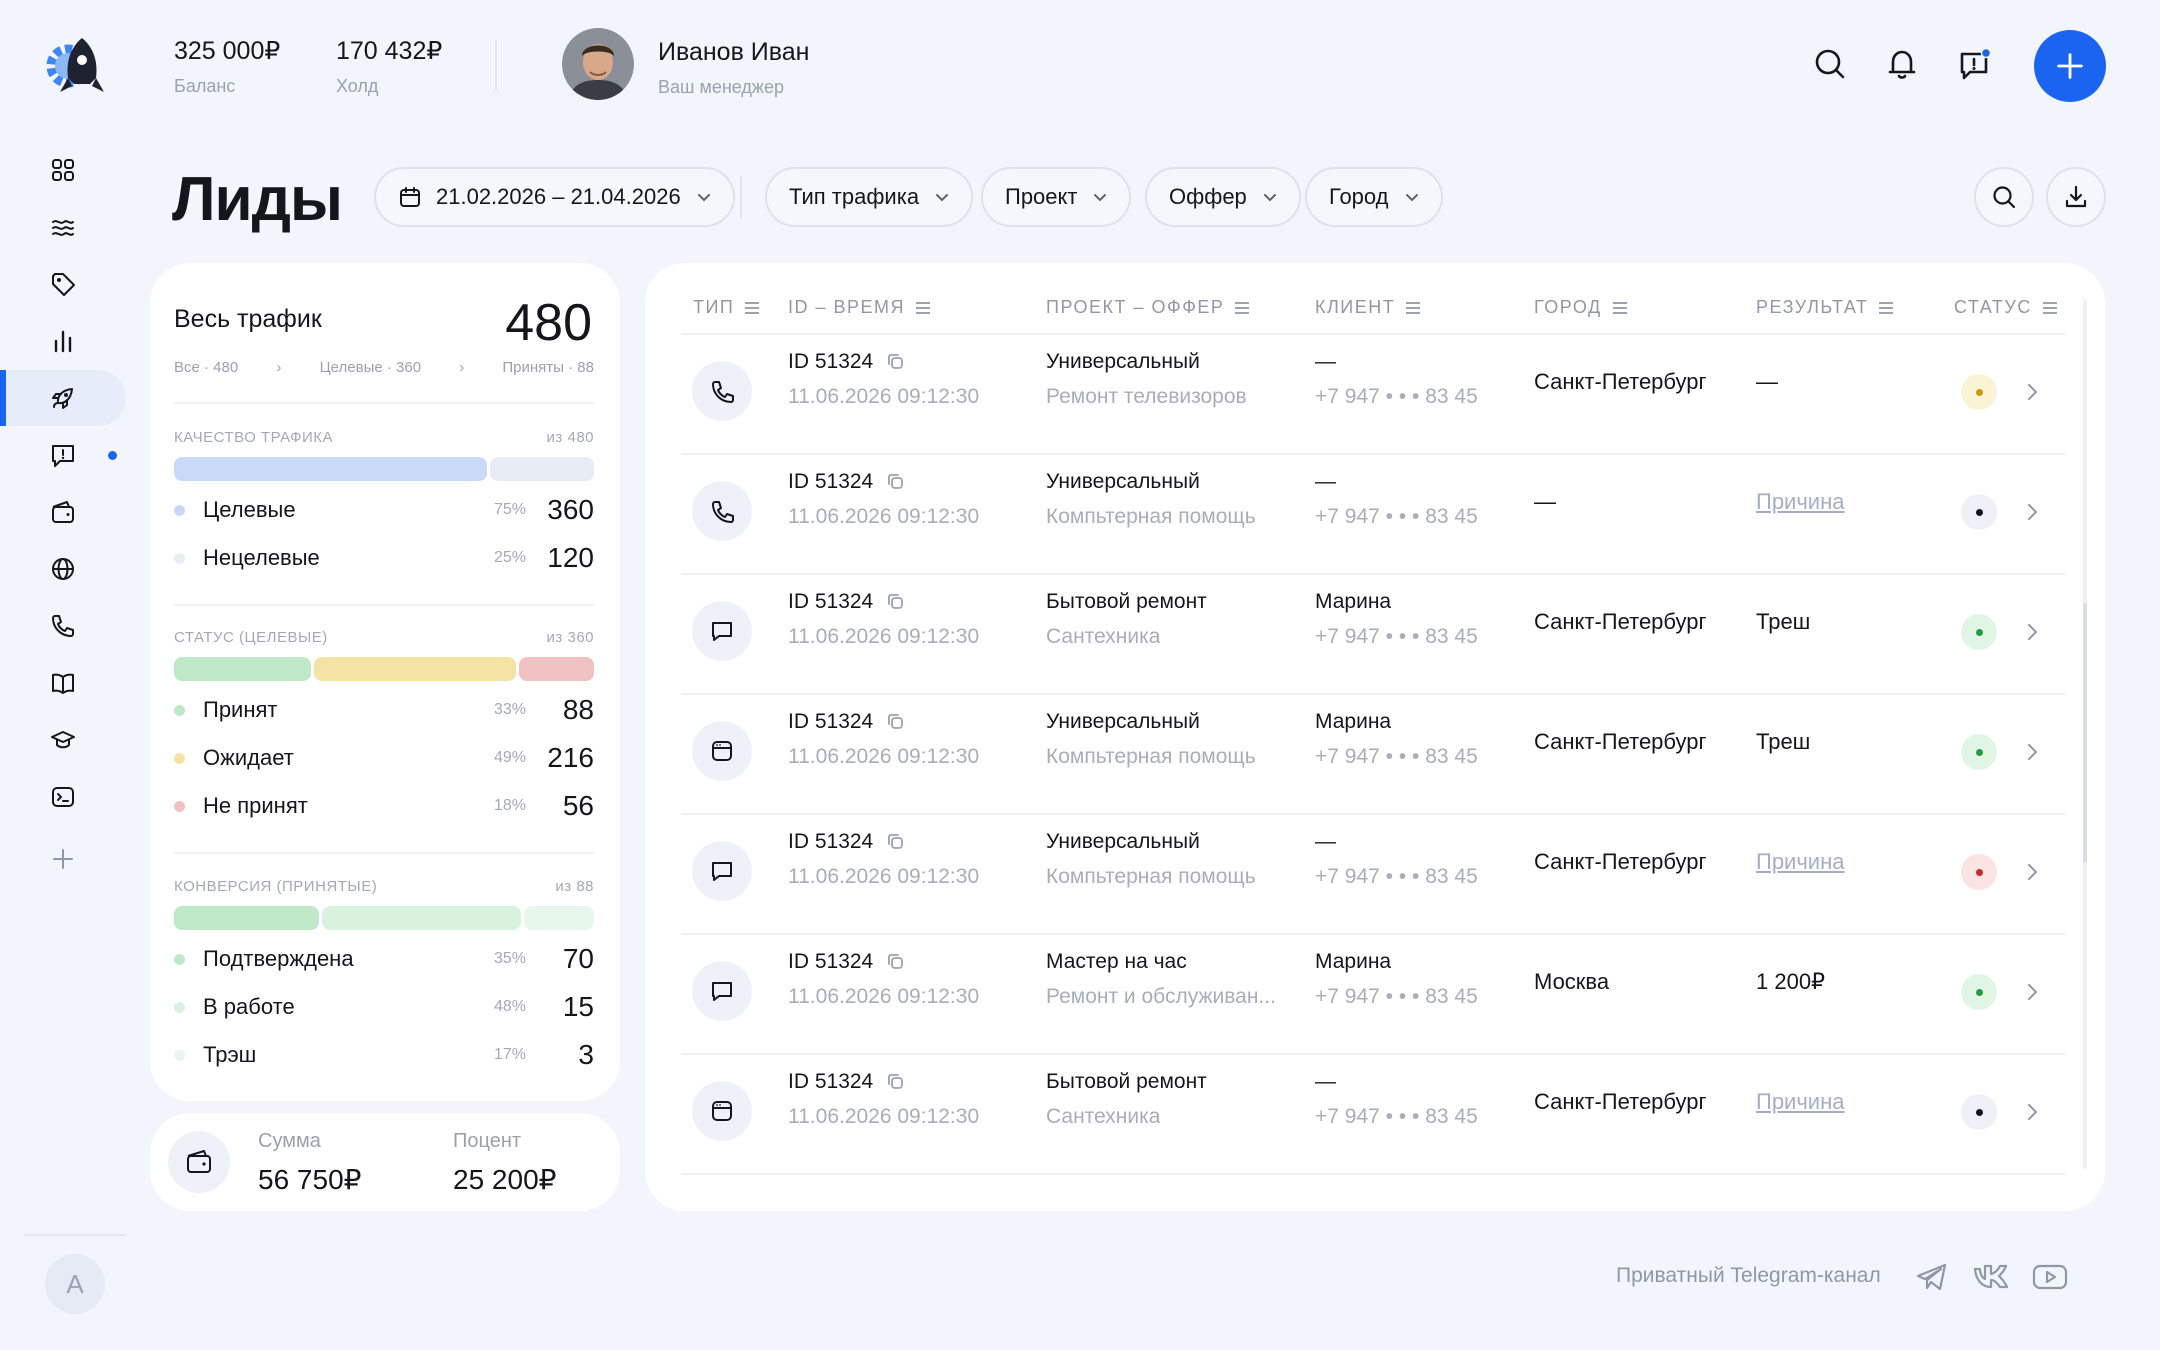  Describe the element at coordinates (63, 569) in the screenshot. I see `sidebar-item-globe` at that location.